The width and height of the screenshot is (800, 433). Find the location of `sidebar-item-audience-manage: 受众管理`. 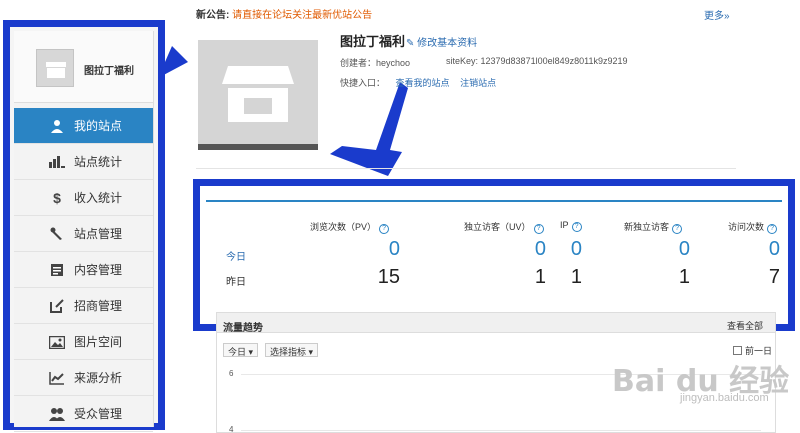

sidebar-item-audience-manage: 受众管理 is located at coordinates (83, 414).